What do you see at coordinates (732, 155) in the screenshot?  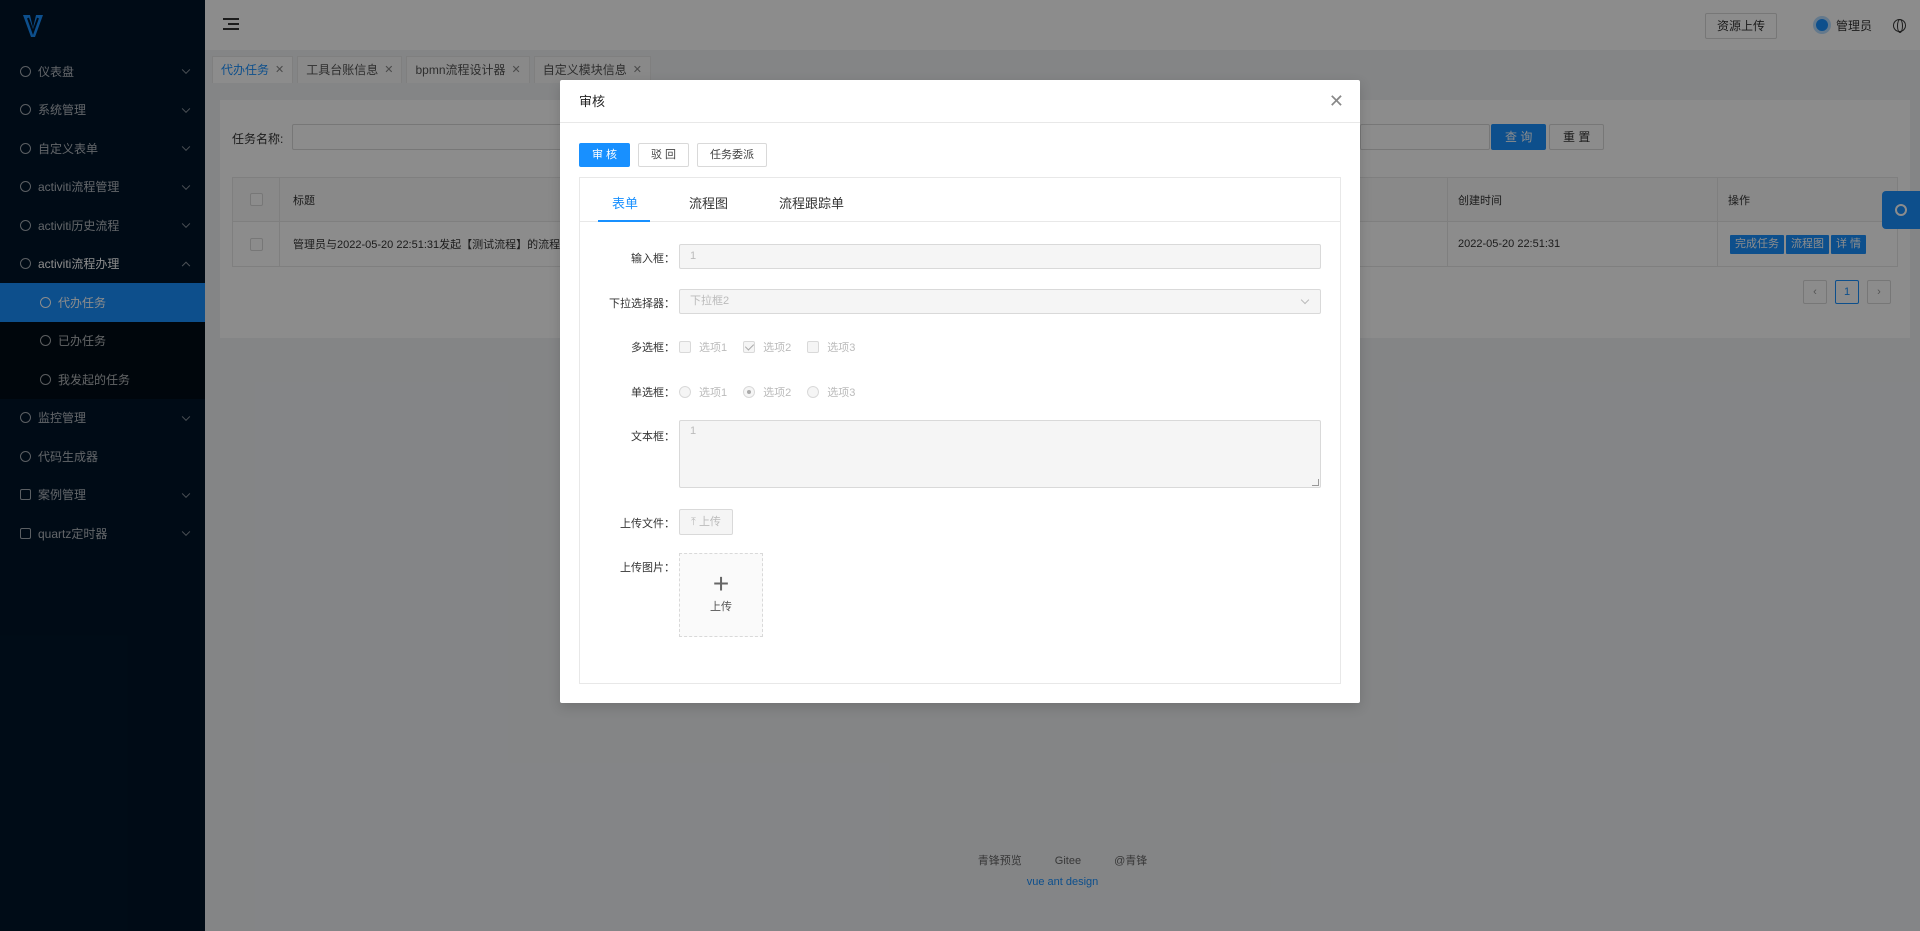 I see `delegate-button: 任务委派` at bounding box center [732, 155].